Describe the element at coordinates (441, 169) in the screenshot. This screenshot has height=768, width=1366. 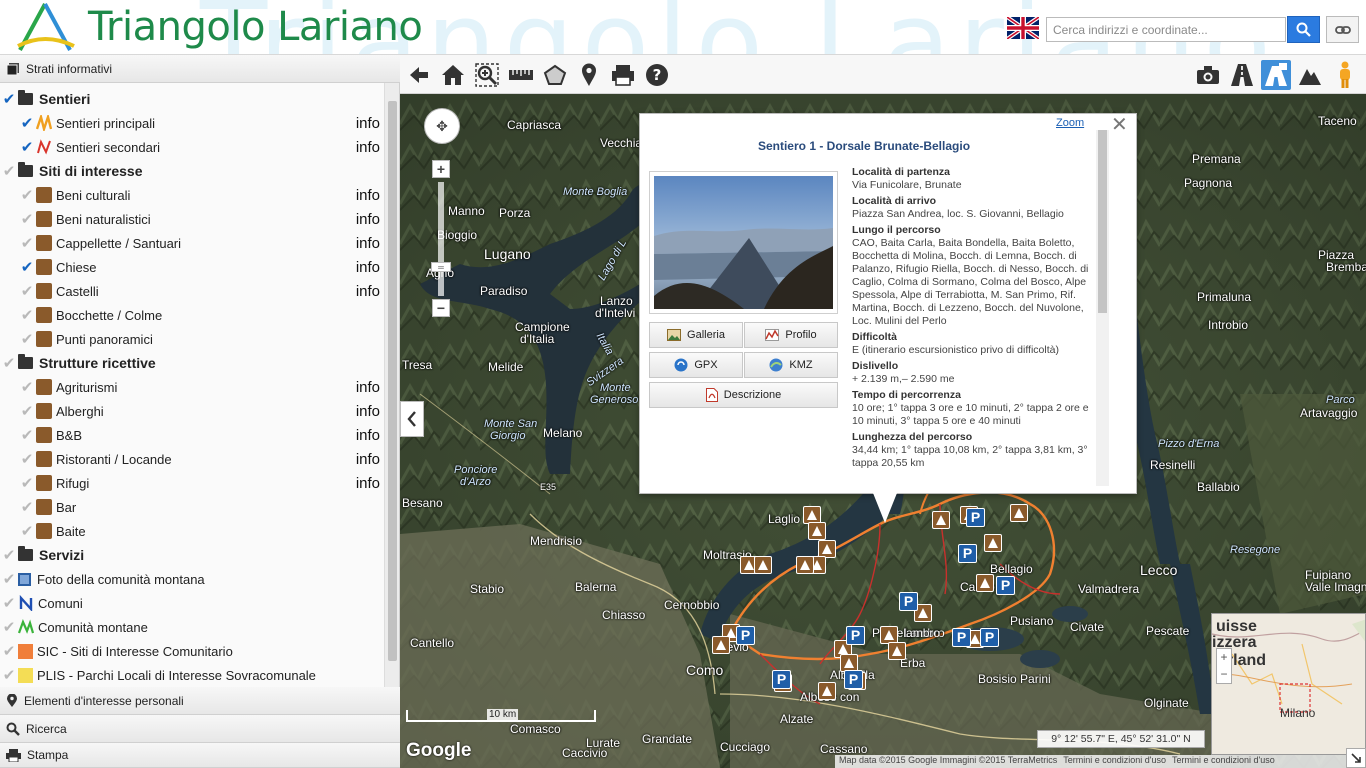
I see `zoom-in-button: +` at that location.